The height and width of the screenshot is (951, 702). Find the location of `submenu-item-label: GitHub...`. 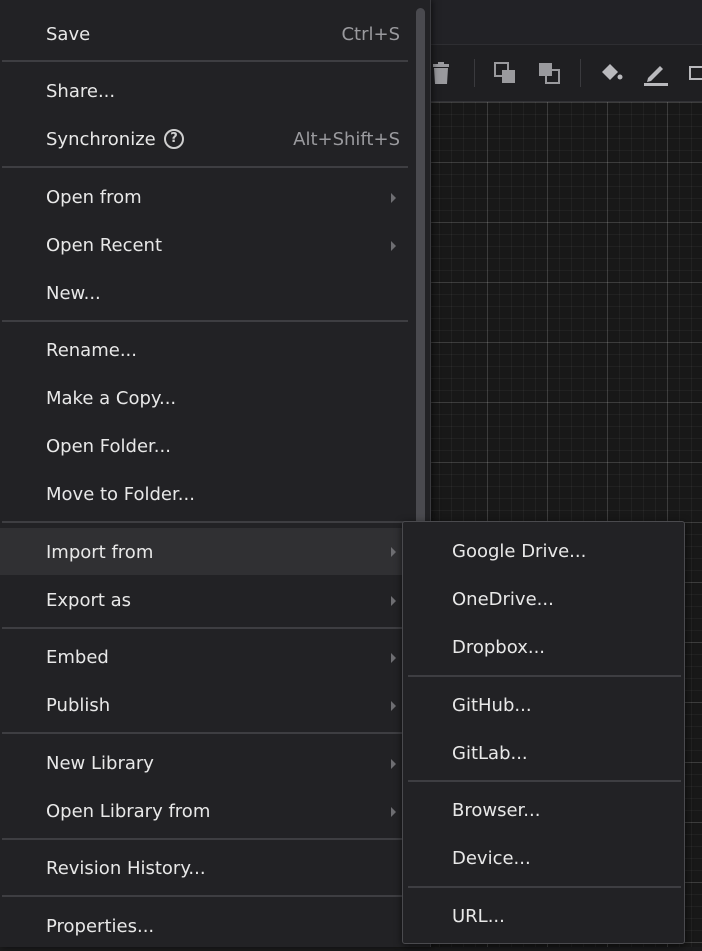

submenu-item-label: GitHub... is located at coordinates (492, 705).